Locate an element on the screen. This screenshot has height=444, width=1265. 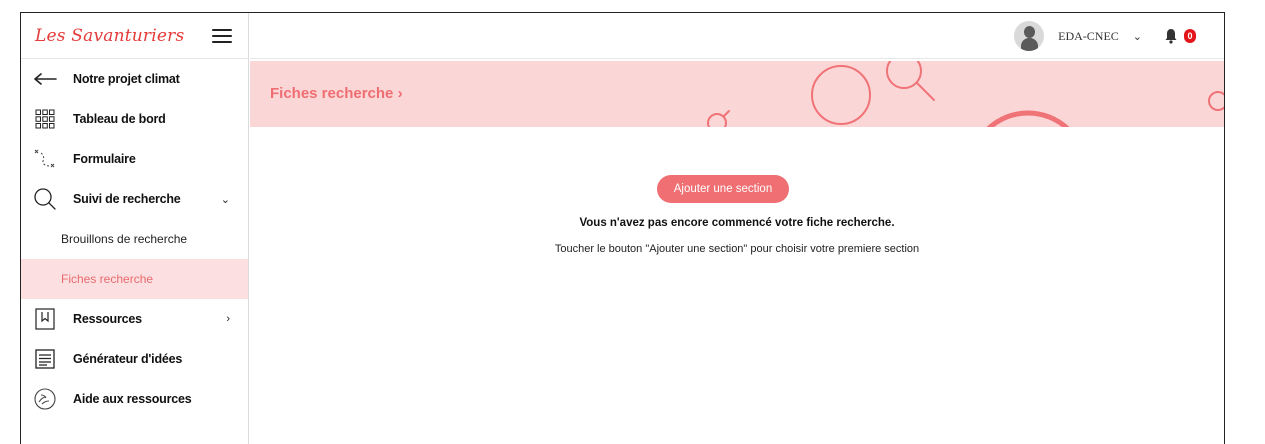
sidebar-item-notre-projet-climat: Notre projet climat is located at coordinates (134, 79).